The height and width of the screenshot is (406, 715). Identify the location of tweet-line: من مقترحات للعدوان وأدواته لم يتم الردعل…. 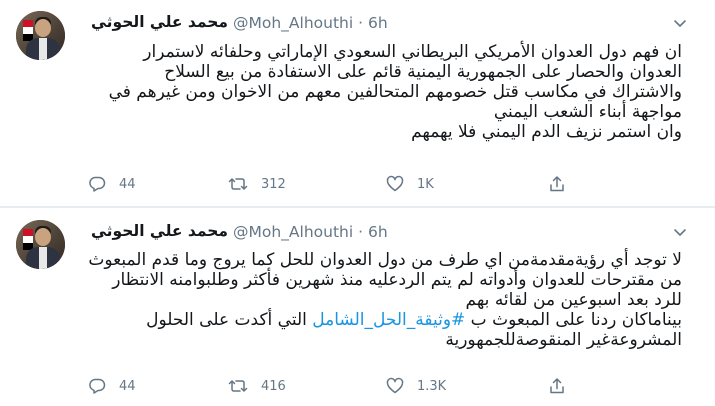
(397, 280).